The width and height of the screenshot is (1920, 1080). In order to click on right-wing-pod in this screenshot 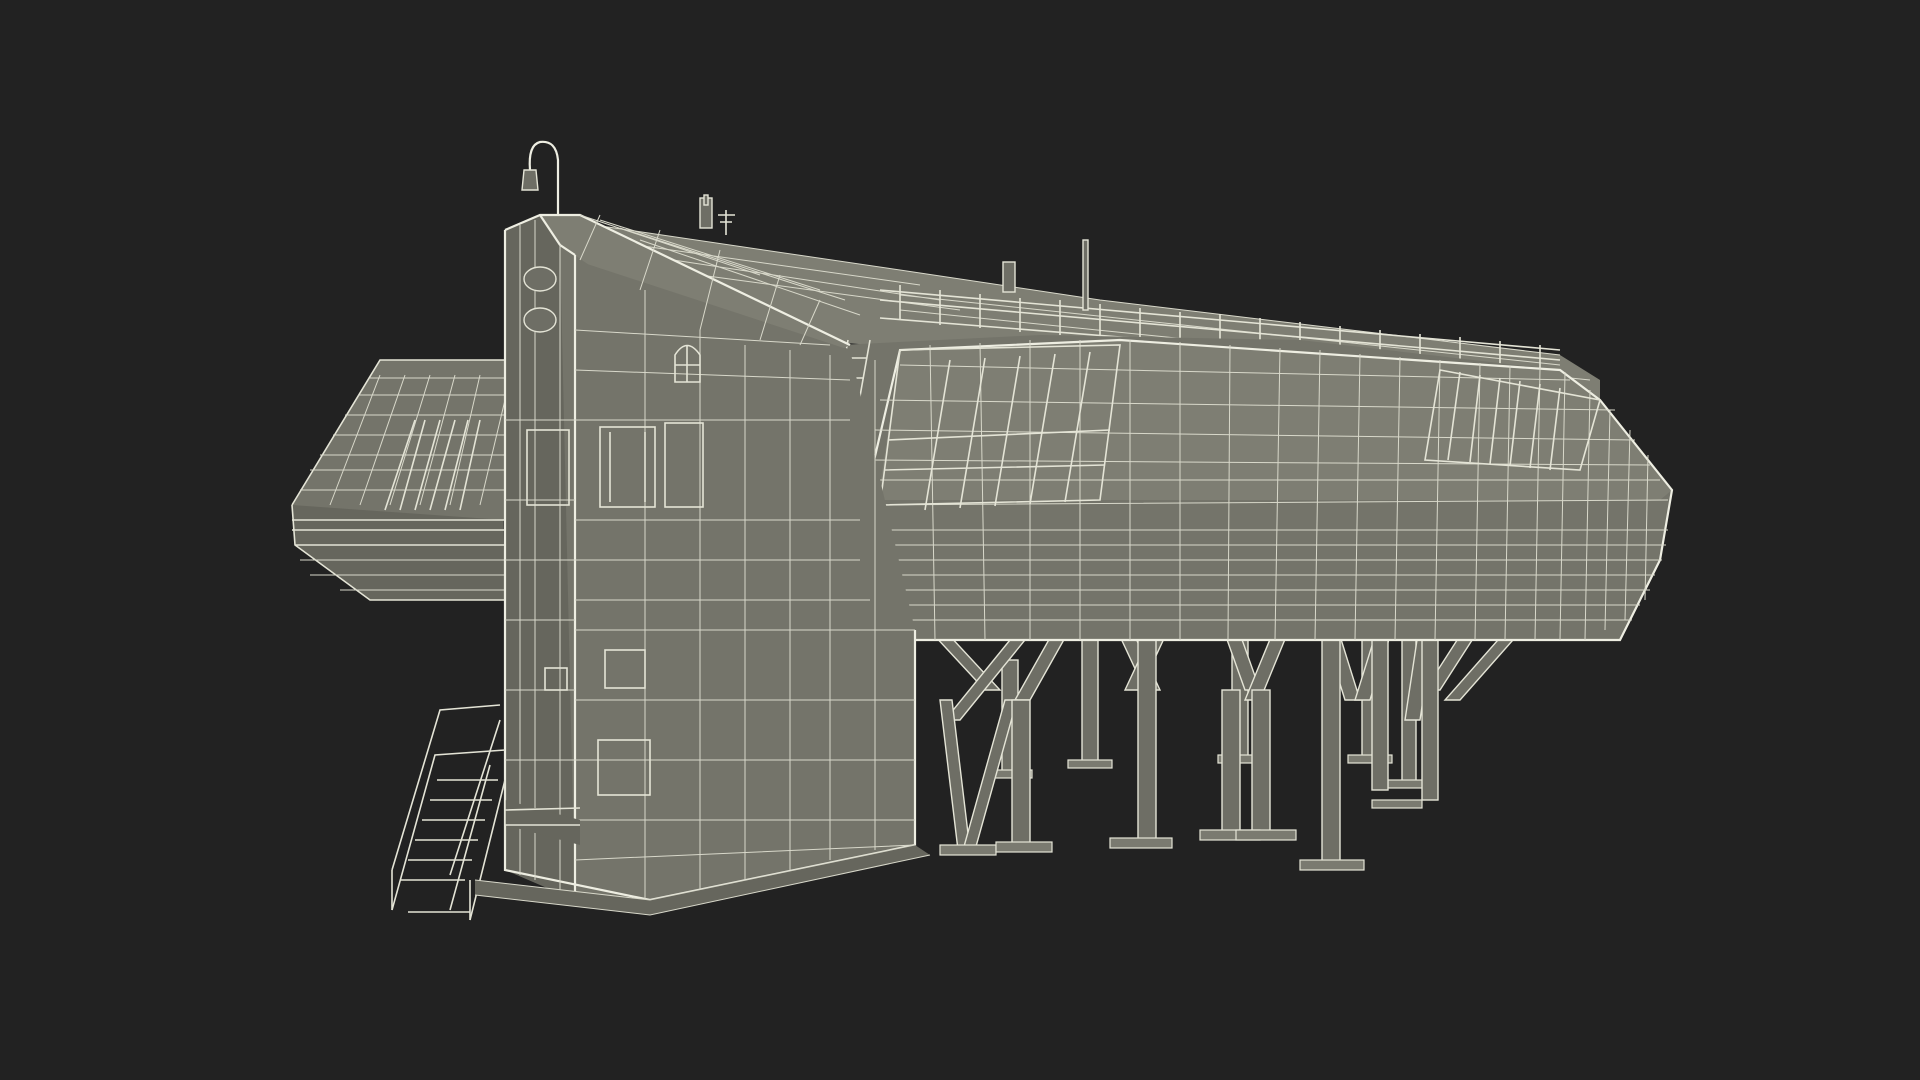, I will do `click(1257, 488)`.